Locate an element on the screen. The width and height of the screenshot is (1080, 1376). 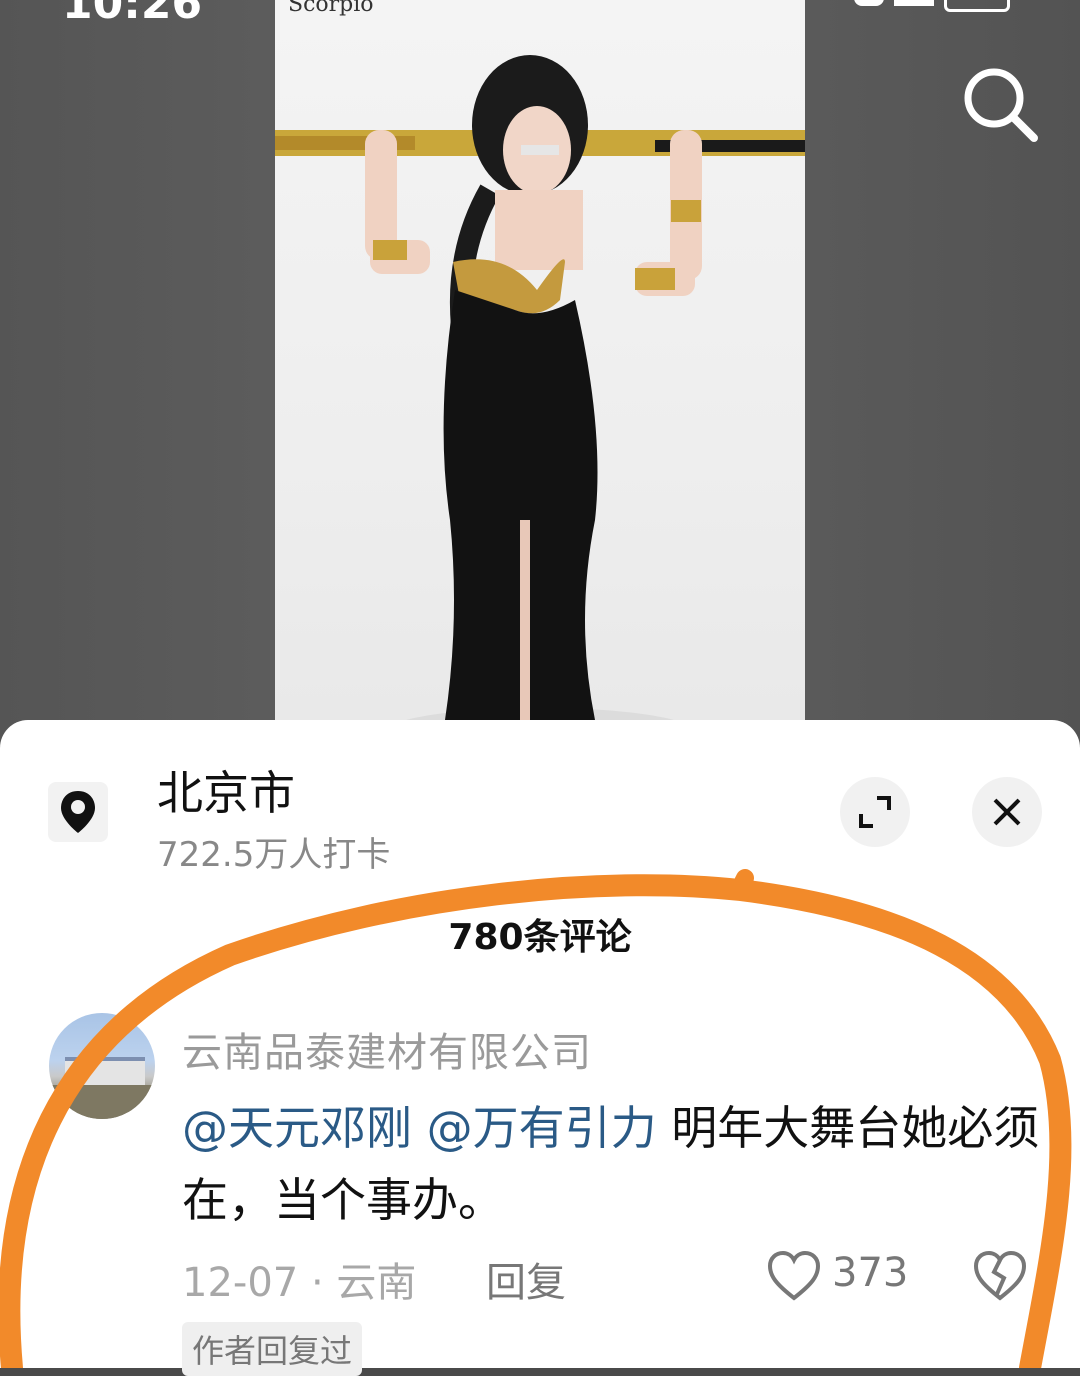
comment-count: 780条评论 is located at coordinates (540, 937).